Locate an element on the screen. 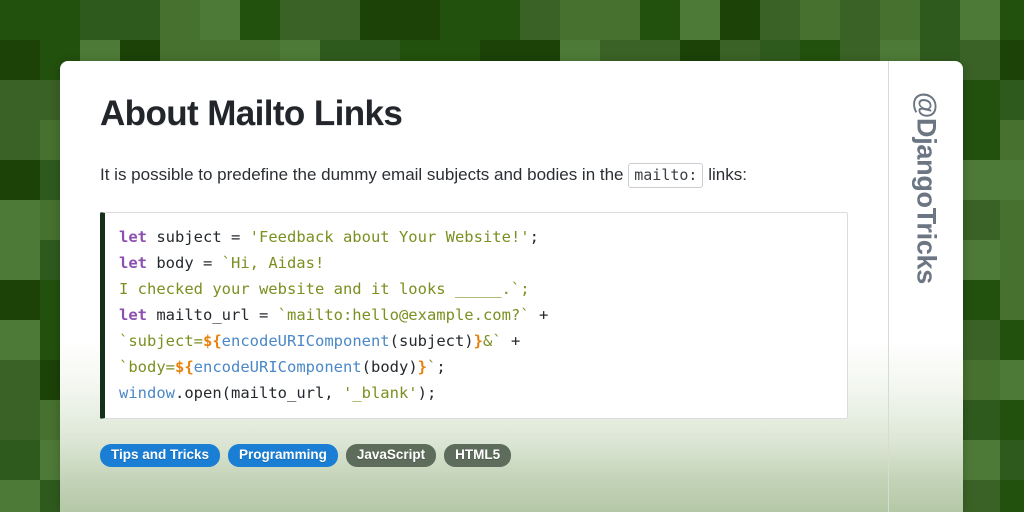 This screenshot has width=1024, height=512. tag-javascript: JavaScript is located at coordinates (391, 455).